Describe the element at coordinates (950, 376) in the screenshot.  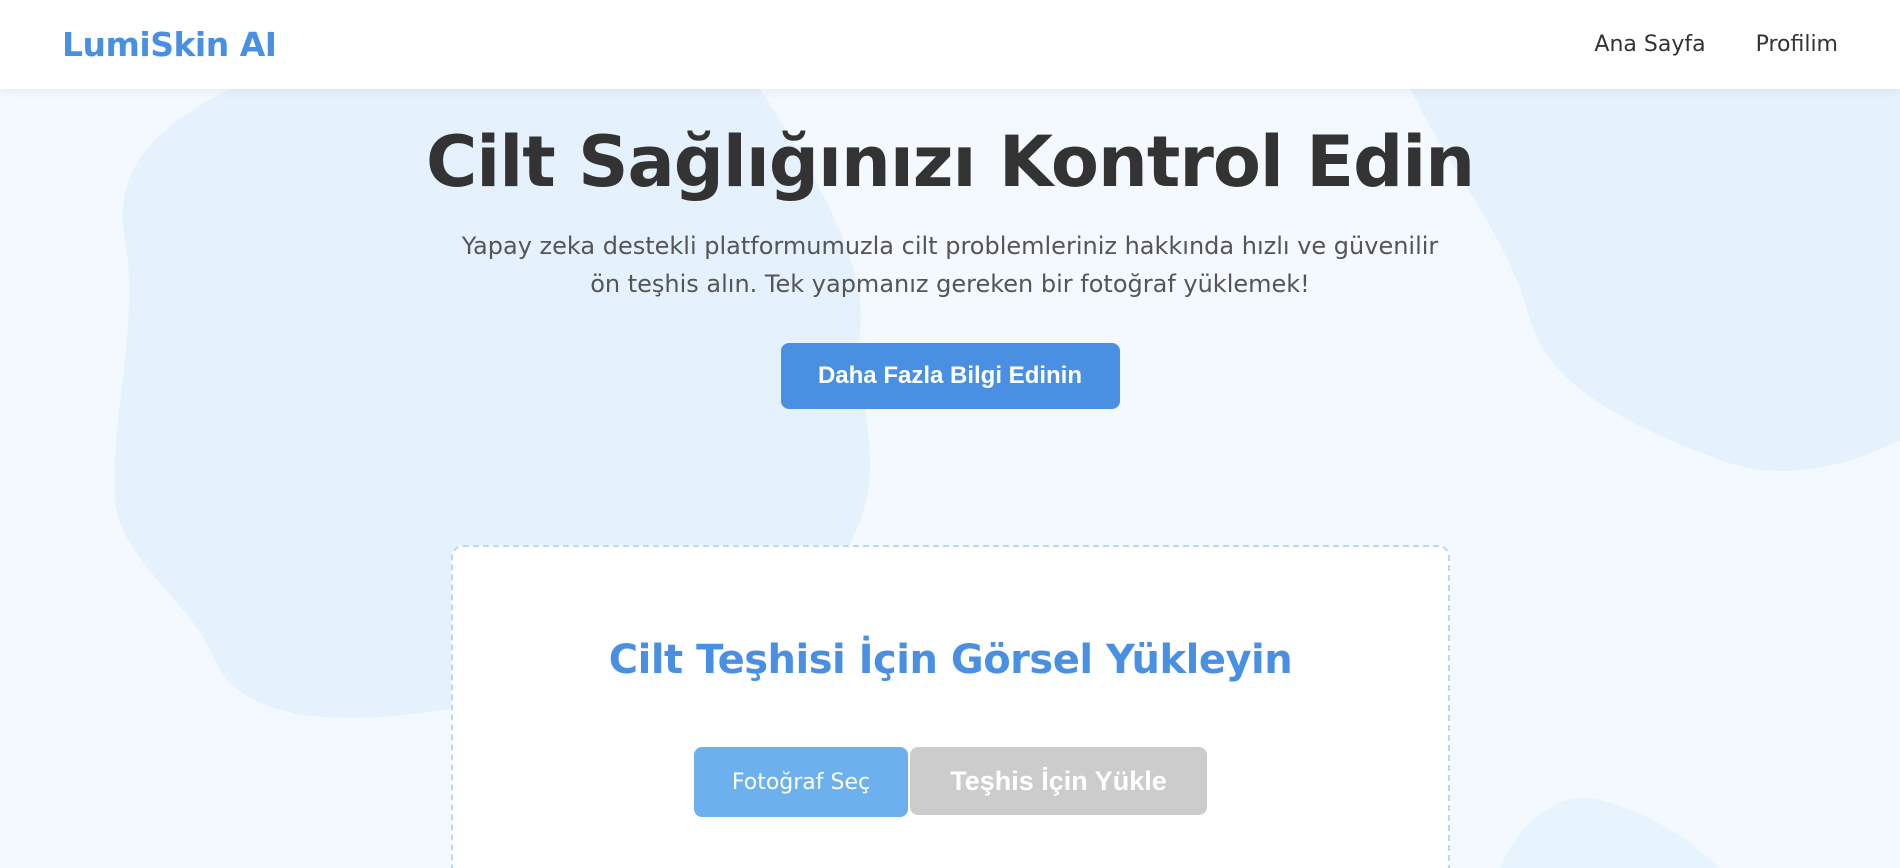
I see `learn-more-button: Daha Fazla Bilgi Edinin` at that location.